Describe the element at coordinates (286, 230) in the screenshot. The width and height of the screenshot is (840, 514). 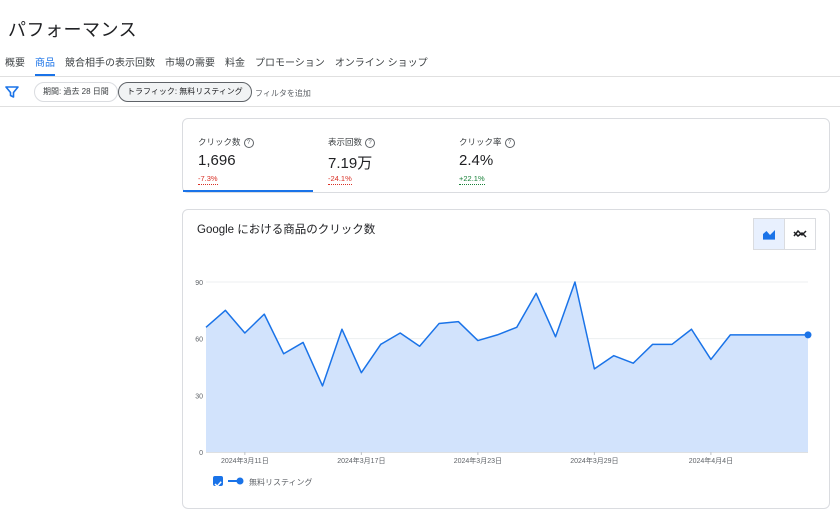
I see `chart-title: Google における商品のクリック数` at that location.